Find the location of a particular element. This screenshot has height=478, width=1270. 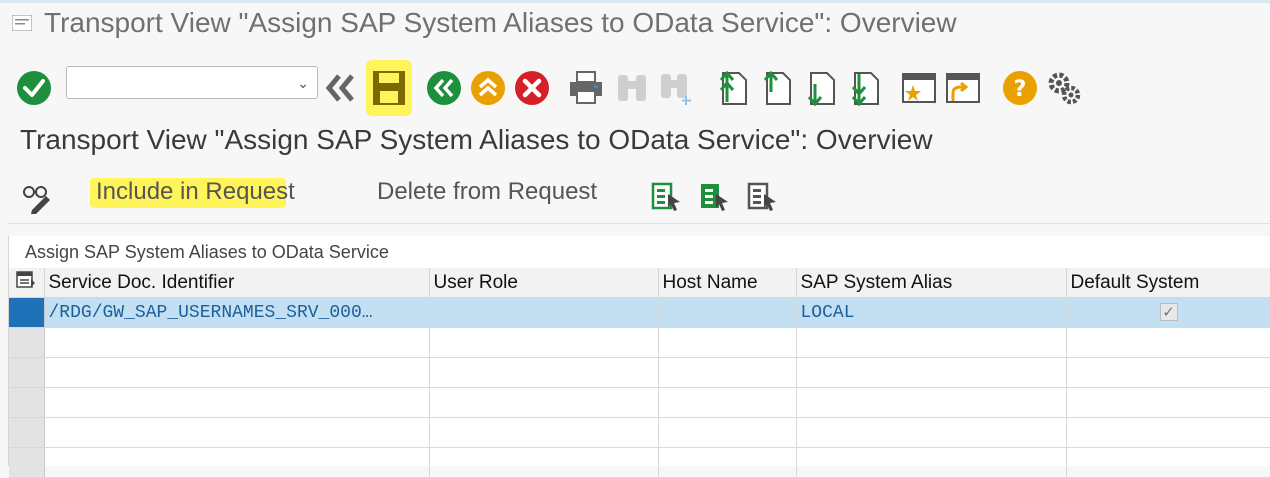

cancel-icon is located at coordinates (532, 88).